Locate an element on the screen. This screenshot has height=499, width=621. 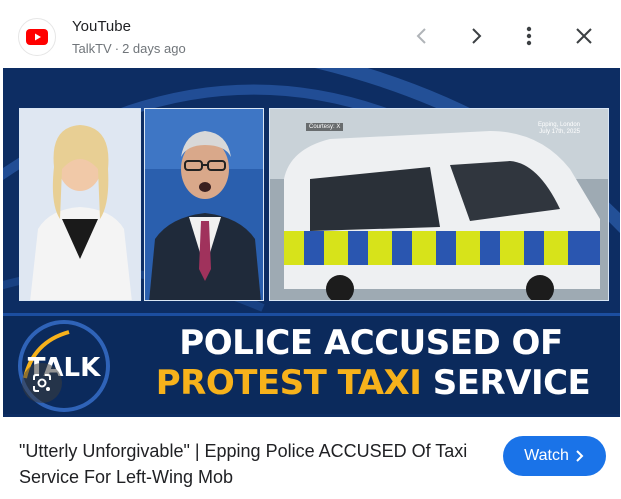
presenter-video-panel is located at coordinates (80, 204).